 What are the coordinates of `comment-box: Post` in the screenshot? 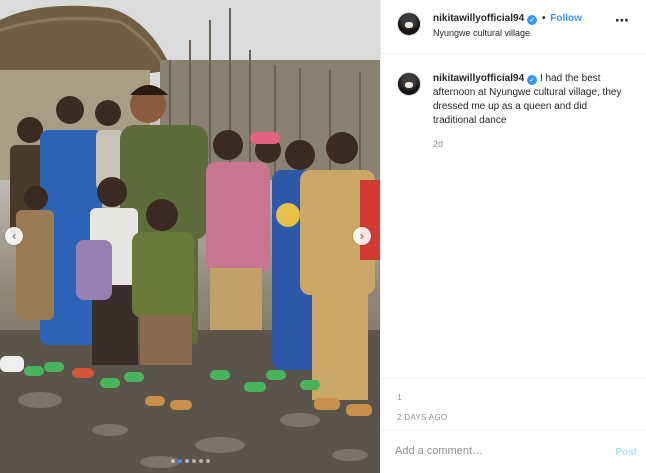 It's located at (513, 451).